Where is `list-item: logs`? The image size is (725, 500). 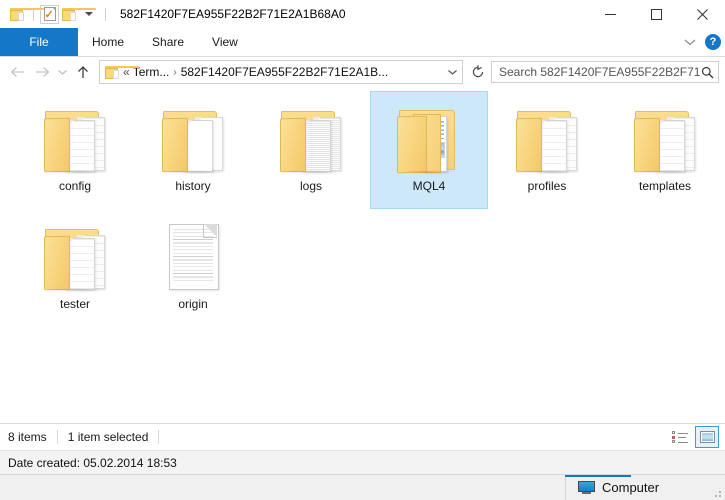
list-item: logs is located at coordinates (311, 150).